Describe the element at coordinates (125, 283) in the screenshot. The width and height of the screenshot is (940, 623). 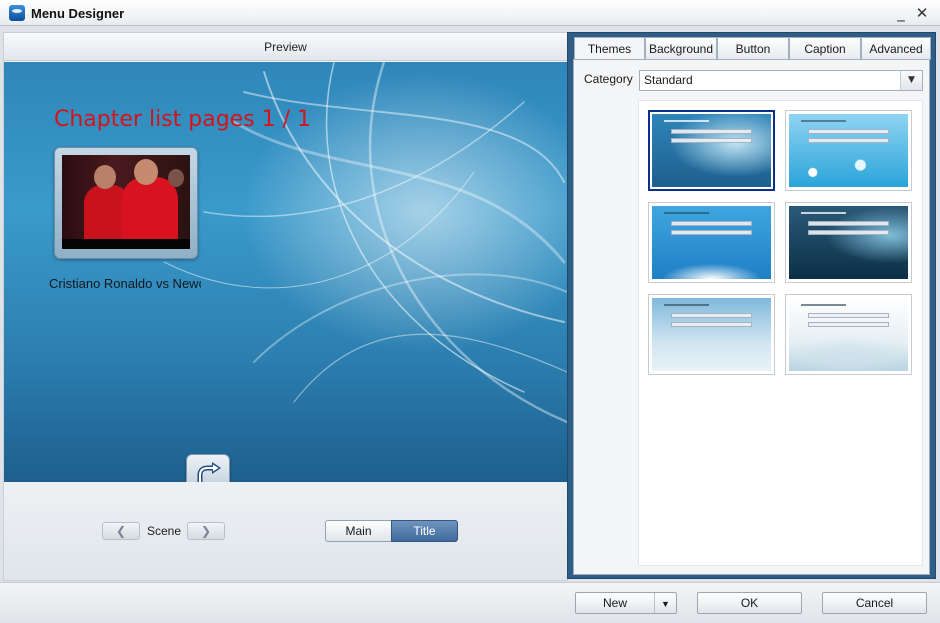
I see `thumbnail-caption: Cristiano Ronaldo vs Newcastle` at that location.